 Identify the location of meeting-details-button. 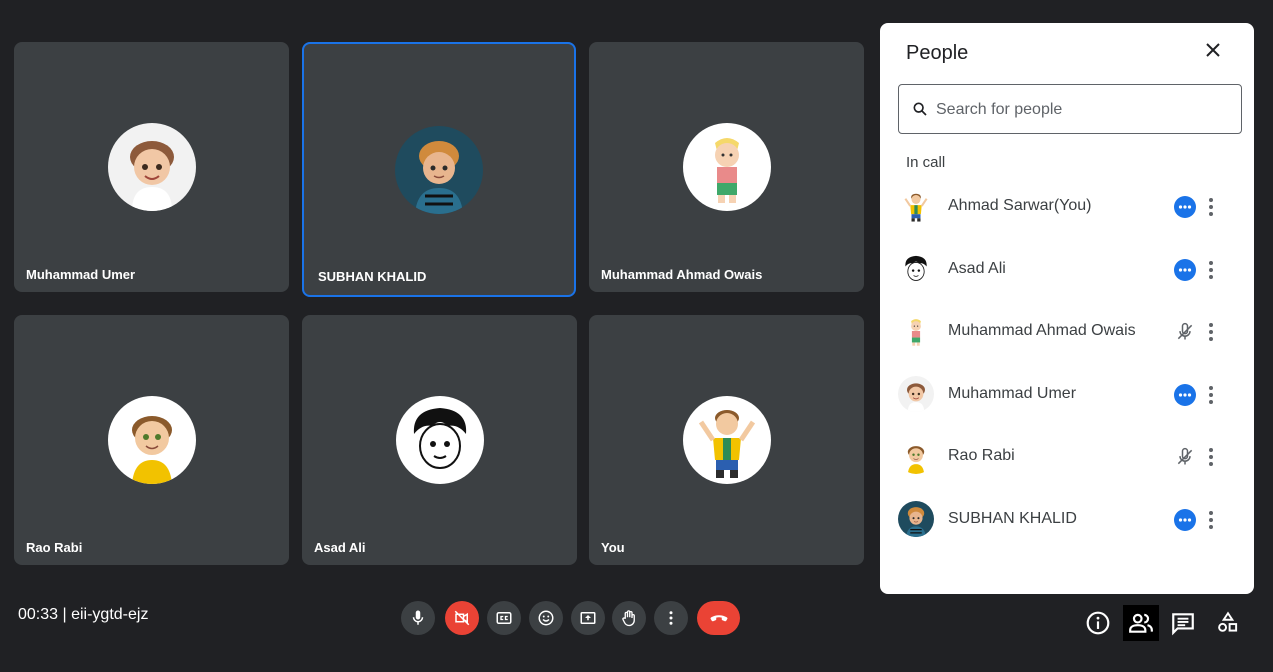
(1098, 623).